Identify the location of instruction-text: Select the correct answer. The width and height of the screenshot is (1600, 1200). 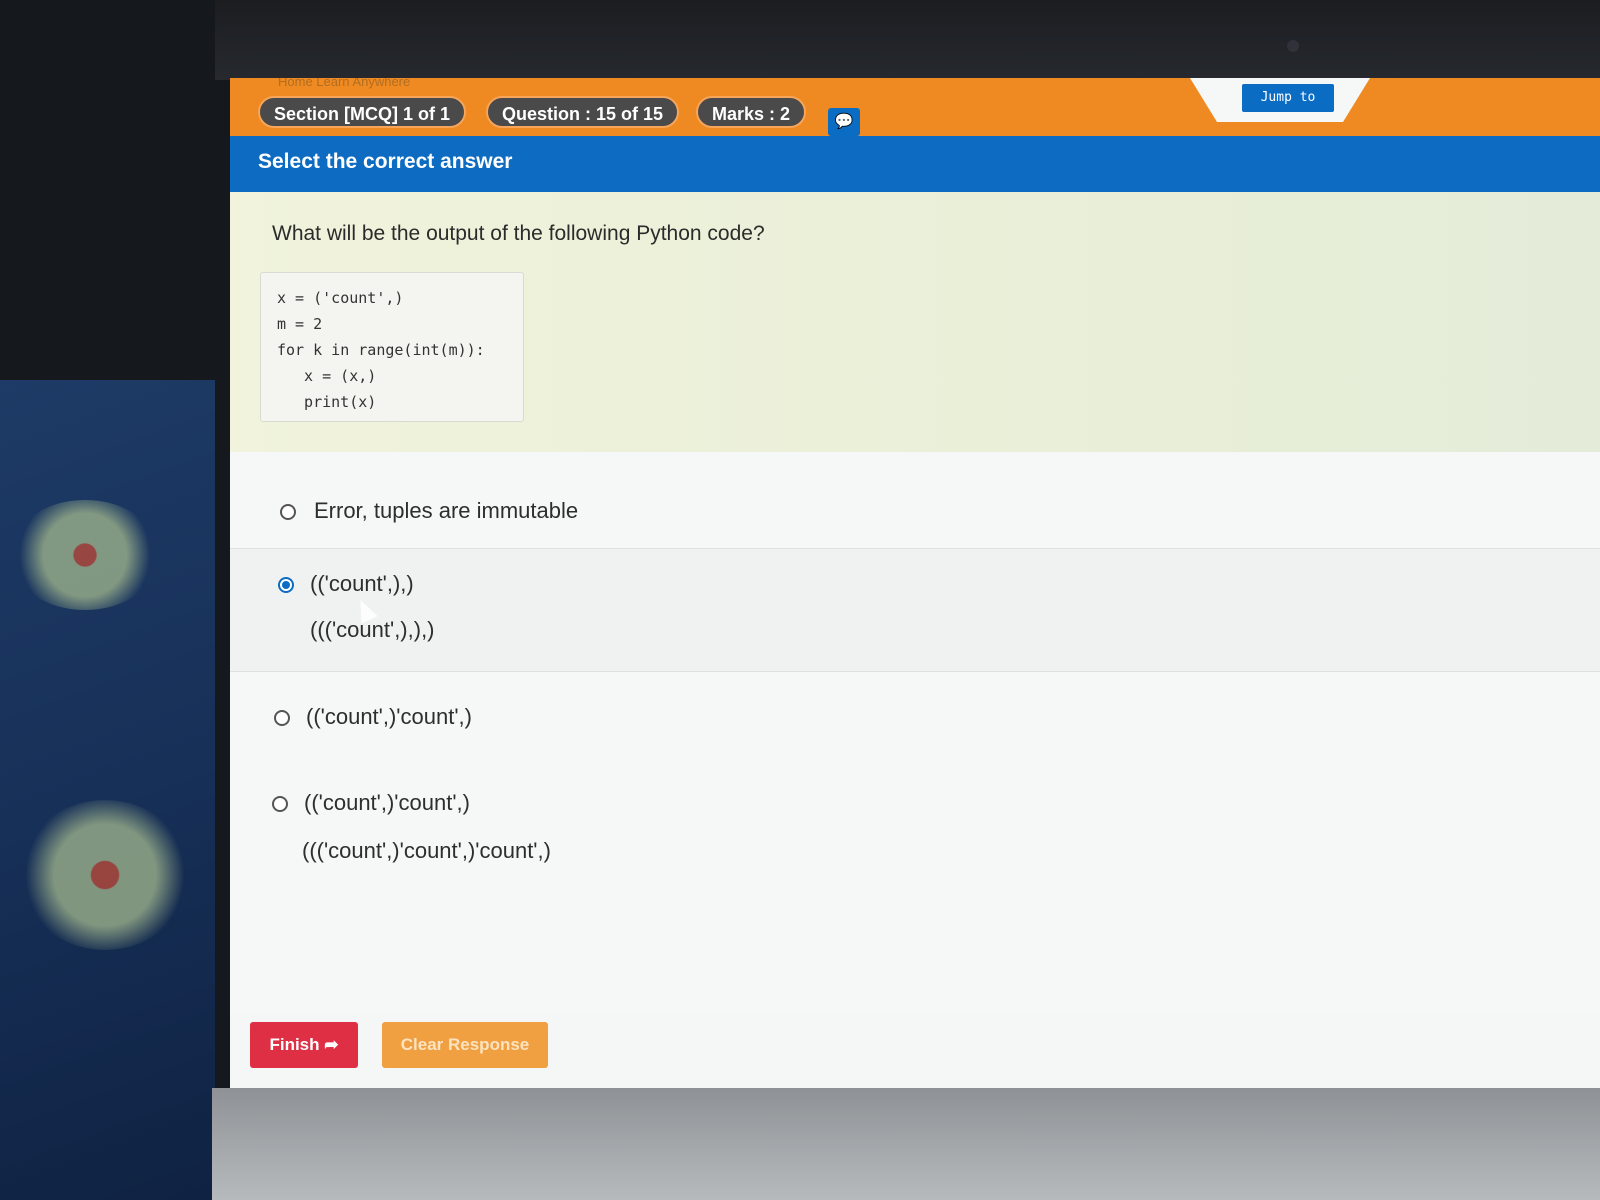
(385, 161).